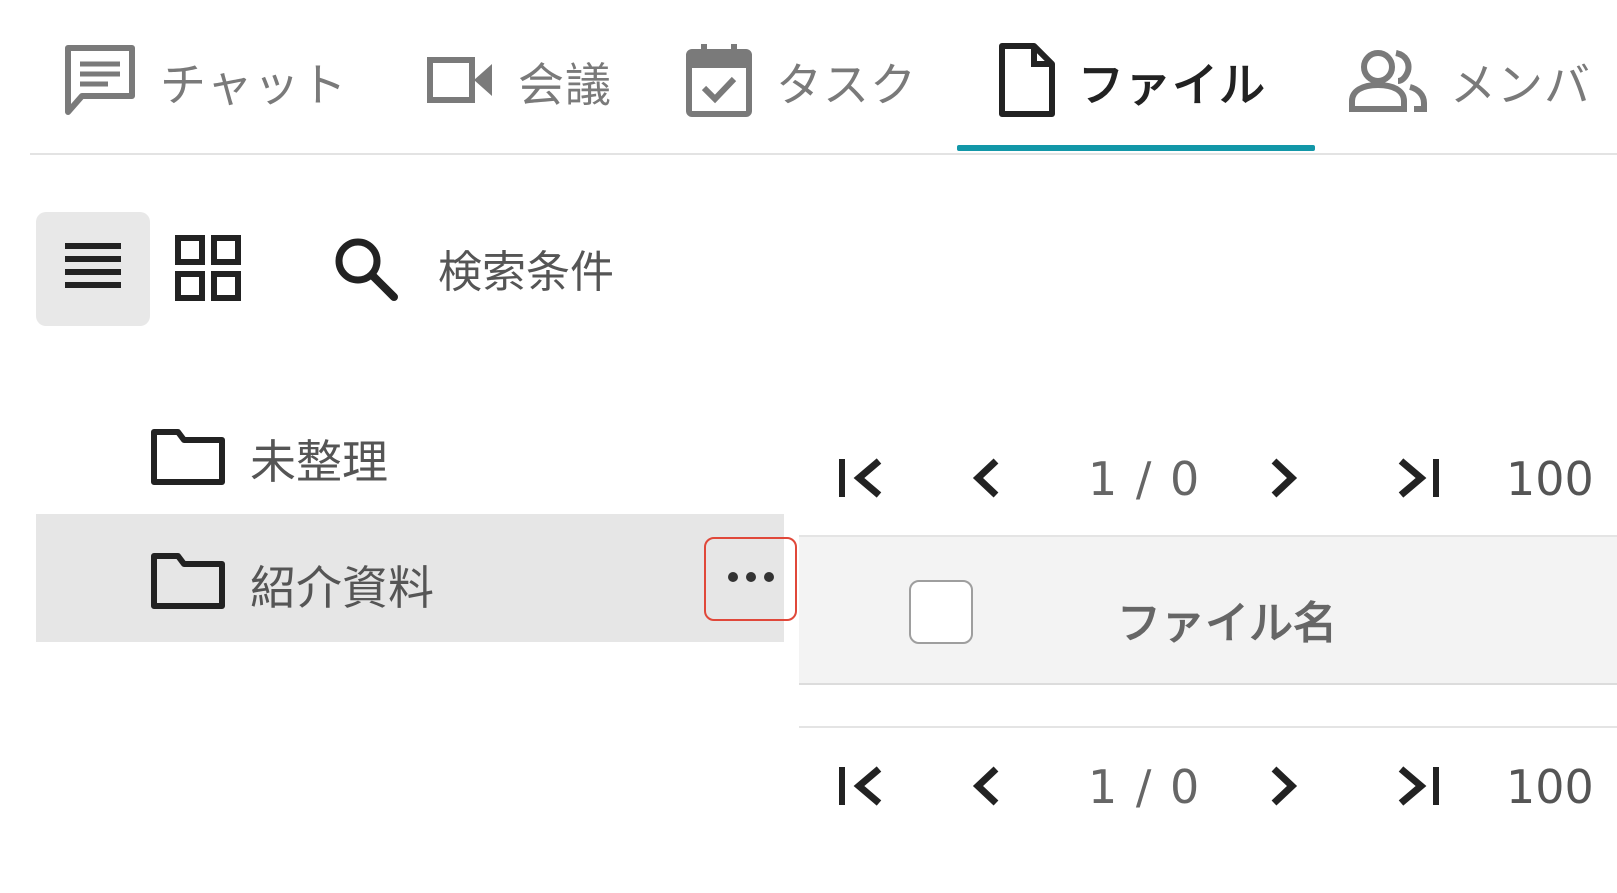 The width and height of the screenshot is (1617, 893). I want to click on more-horizontal-icon, so click(751, 579).